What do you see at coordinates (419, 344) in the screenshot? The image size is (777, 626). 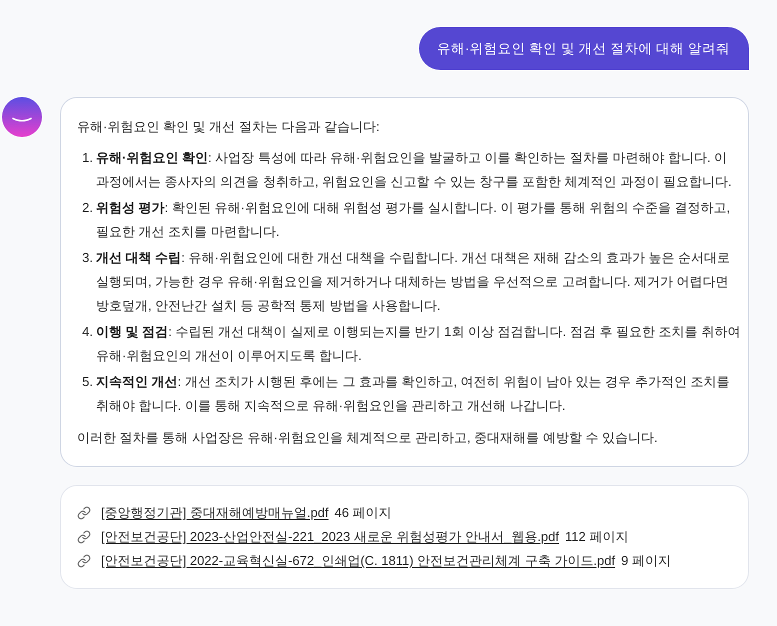 I see `list-item-text: 이행 및 점검: 수립된 개선 대책이 실제로 이행되는지를 반기 1회 이상 점검합니다. 점검 후 필요한 조치를 취하여 유해·위험요인의 개선이 이루어지도록 합니다.` at bounding box center [419, 344].